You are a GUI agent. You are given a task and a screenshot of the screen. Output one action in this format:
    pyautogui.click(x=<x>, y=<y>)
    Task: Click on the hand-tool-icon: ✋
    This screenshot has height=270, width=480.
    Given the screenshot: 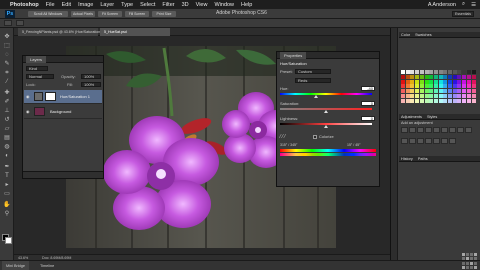 What is the action you would take?
    pyautogui.click(x=7, y=205)
    